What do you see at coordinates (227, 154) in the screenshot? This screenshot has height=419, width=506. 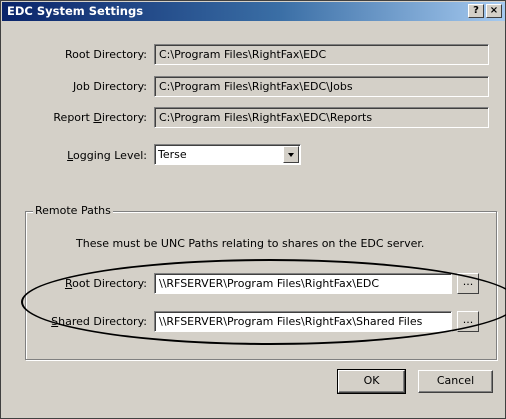 I see `logging-level-select: Terse` at bounding box center [227, 154].